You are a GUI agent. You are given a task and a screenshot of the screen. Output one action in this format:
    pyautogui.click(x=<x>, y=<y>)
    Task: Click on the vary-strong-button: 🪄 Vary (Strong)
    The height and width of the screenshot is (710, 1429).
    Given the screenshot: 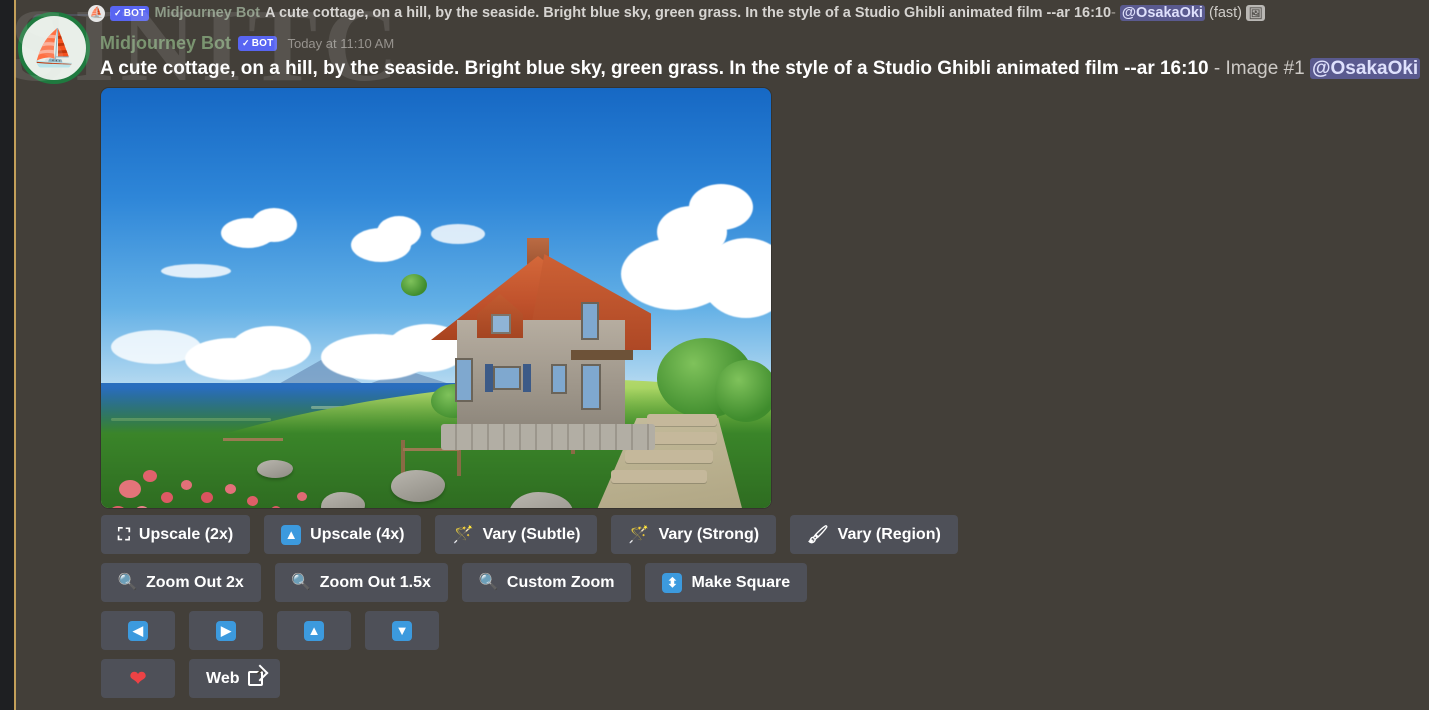 What is the action you would take?
    pyautogui.click(x=694, y=534)
    